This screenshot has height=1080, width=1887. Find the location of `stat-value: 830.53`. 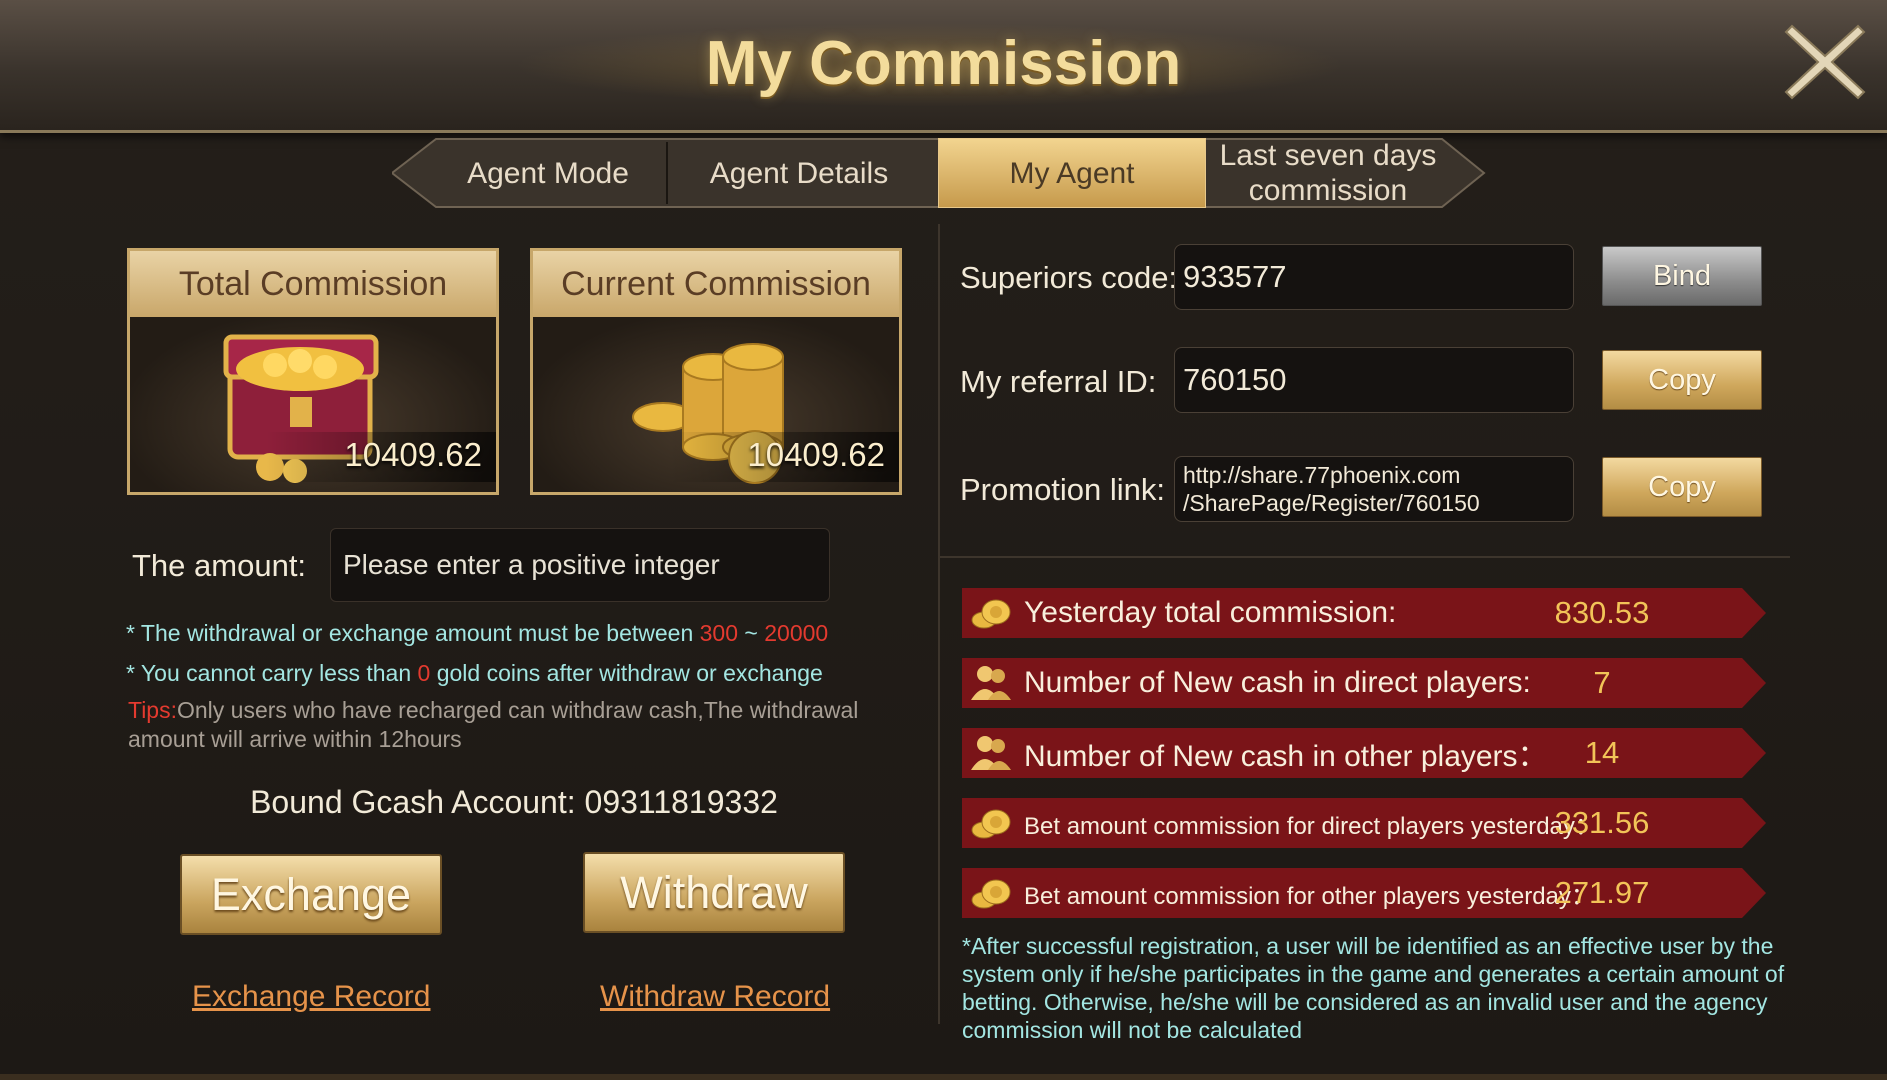

stat-value: 830.53 is located at coordinates (1602, 612).